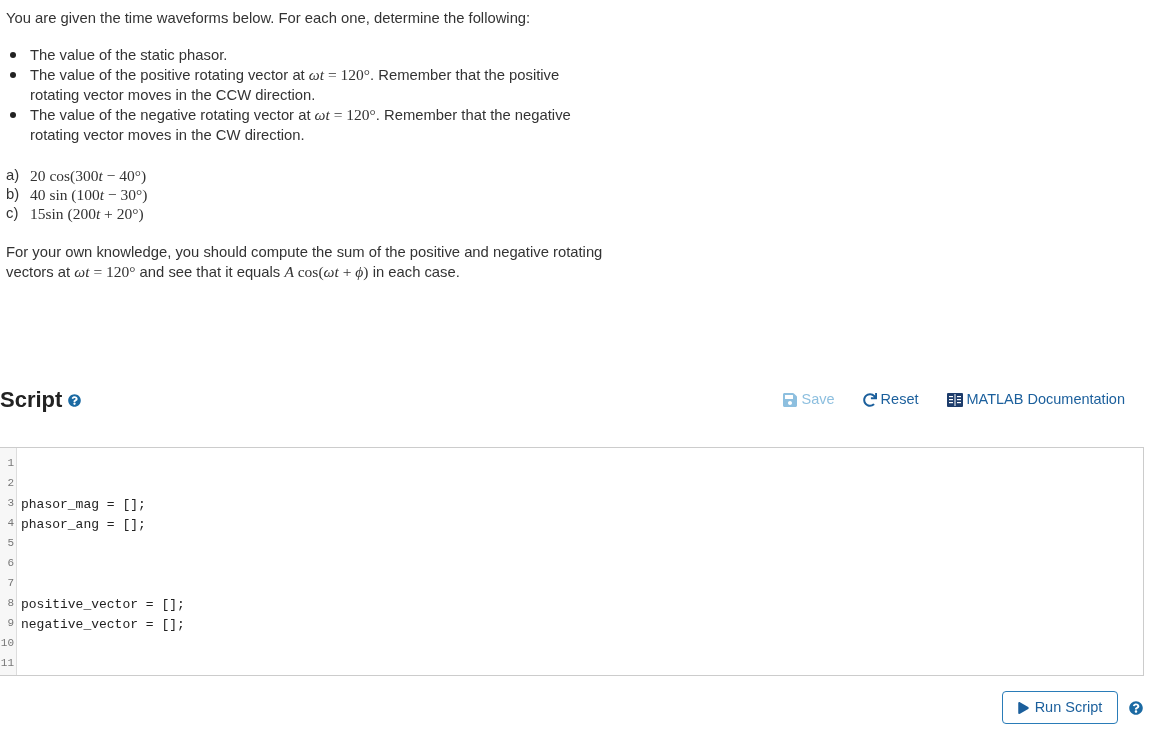 Image resolution: width=1154 pixels, height=734 pixels. Describe the element at coordinates (7, 643) in the screenshot. I see `line-number: 10` at that location.